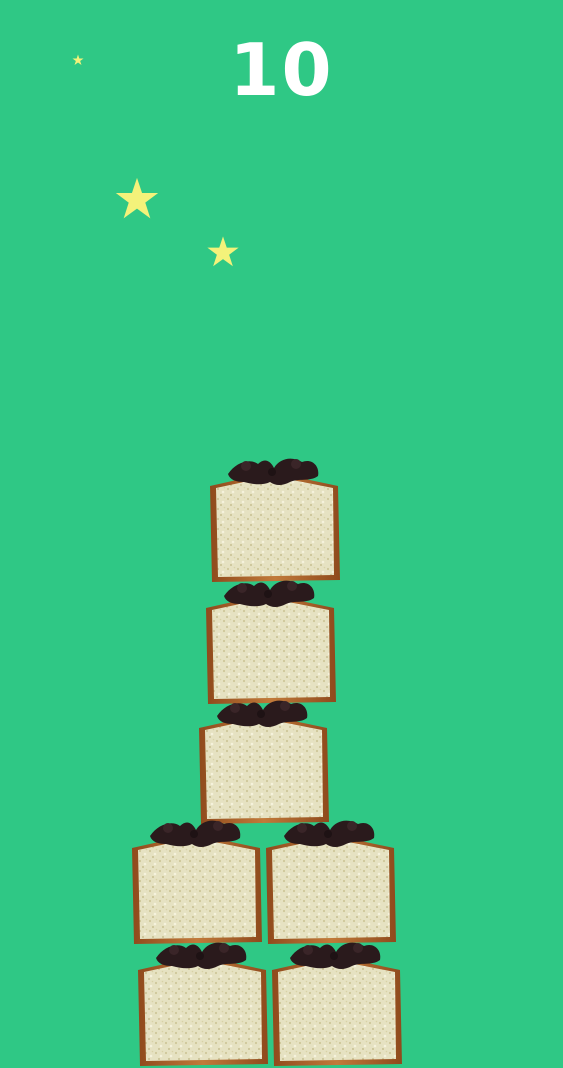 This screenshot has height=1068, width=563. What do you see at coordinates (281, 70) in the screenshot?
I see `score-counter: 10` at bounding box center [281, 70].